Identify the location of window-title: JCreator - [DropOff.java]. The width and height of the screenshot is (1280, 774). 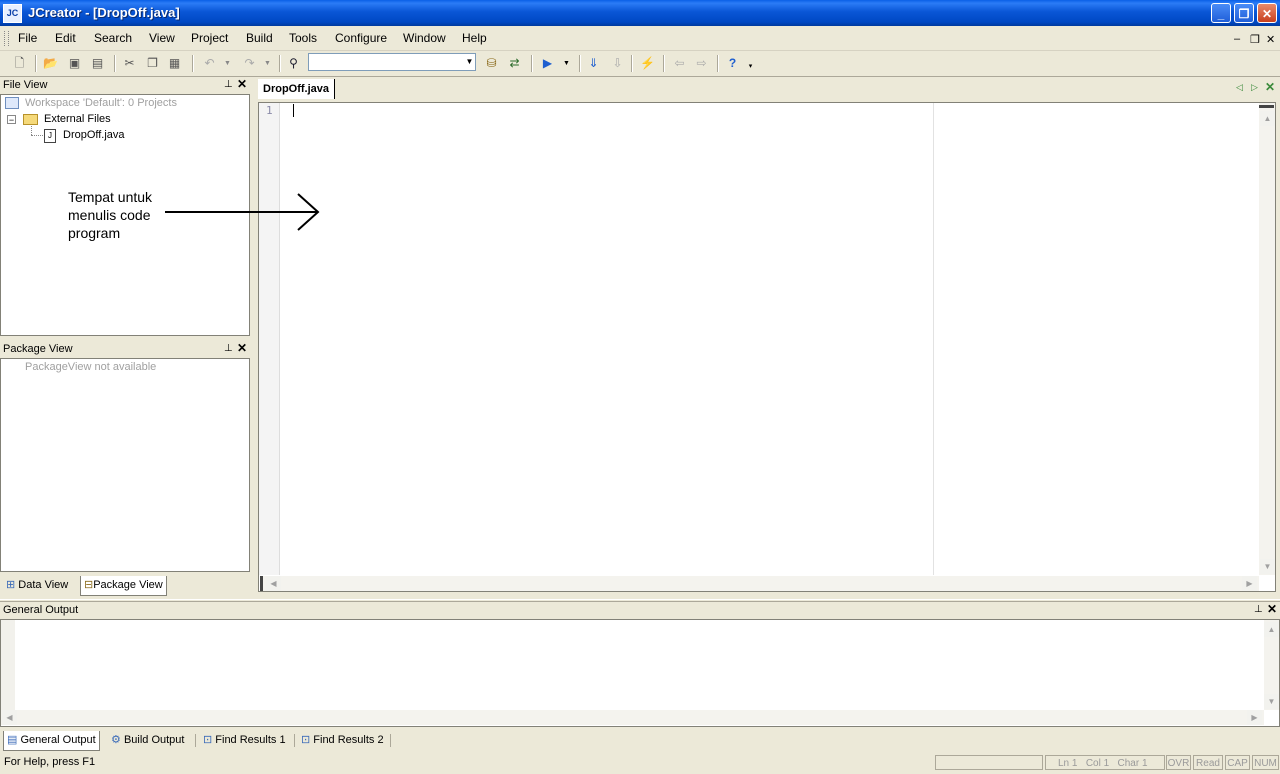
(104, 12).